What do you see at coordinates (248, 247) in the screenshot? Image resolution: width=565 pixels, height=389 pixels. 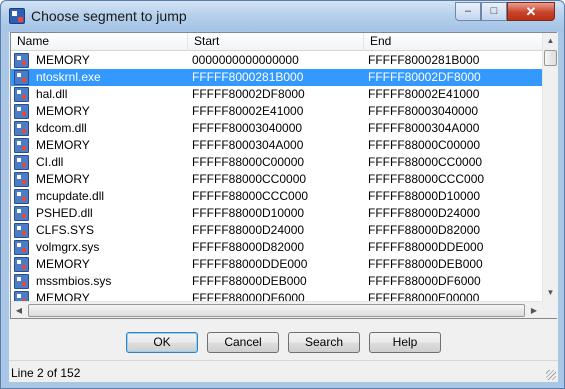 I see `cell-start: FFFFF88000D82000` at bounding box center [248, 247].